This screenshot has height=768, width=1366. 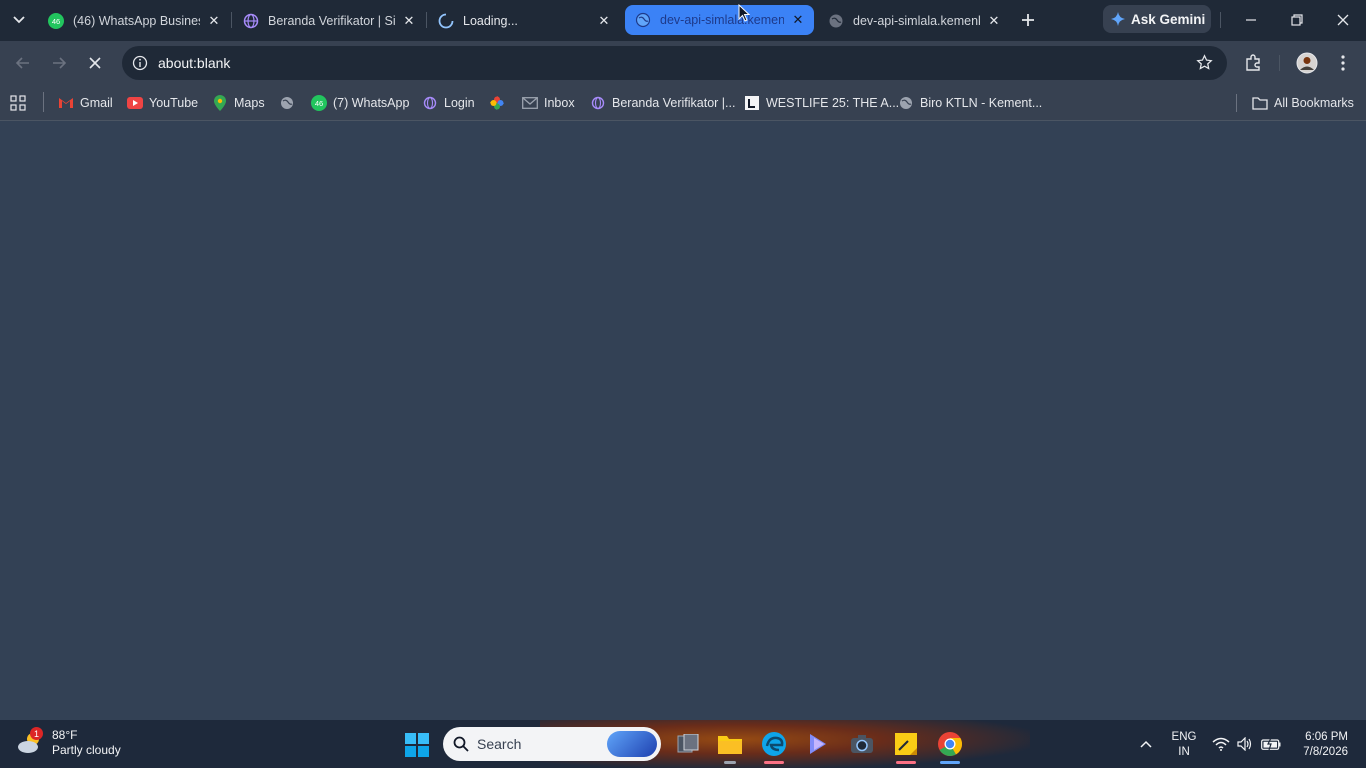 What do you see at coordinates (249, 103) in the screenshot?
I see `bookmark-label: Maps` at bounding box center [249, 103].